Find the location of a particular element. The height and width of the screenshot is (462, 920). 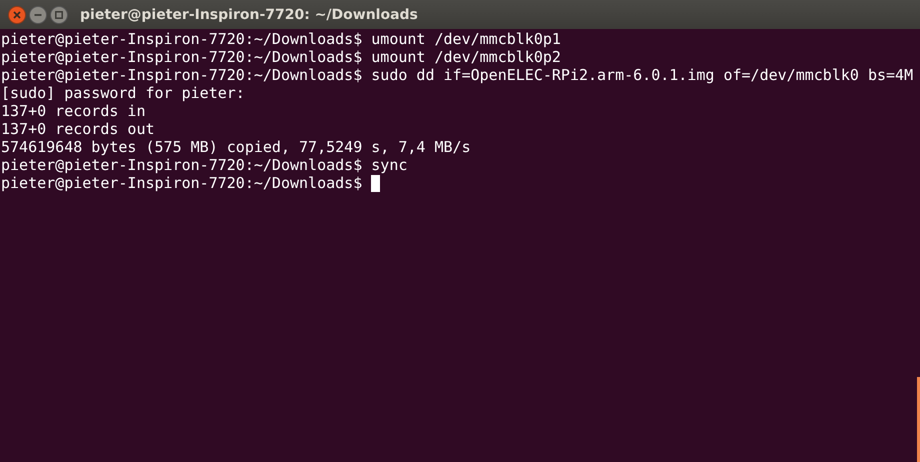

close-icon is located at coordinates (17, 15).